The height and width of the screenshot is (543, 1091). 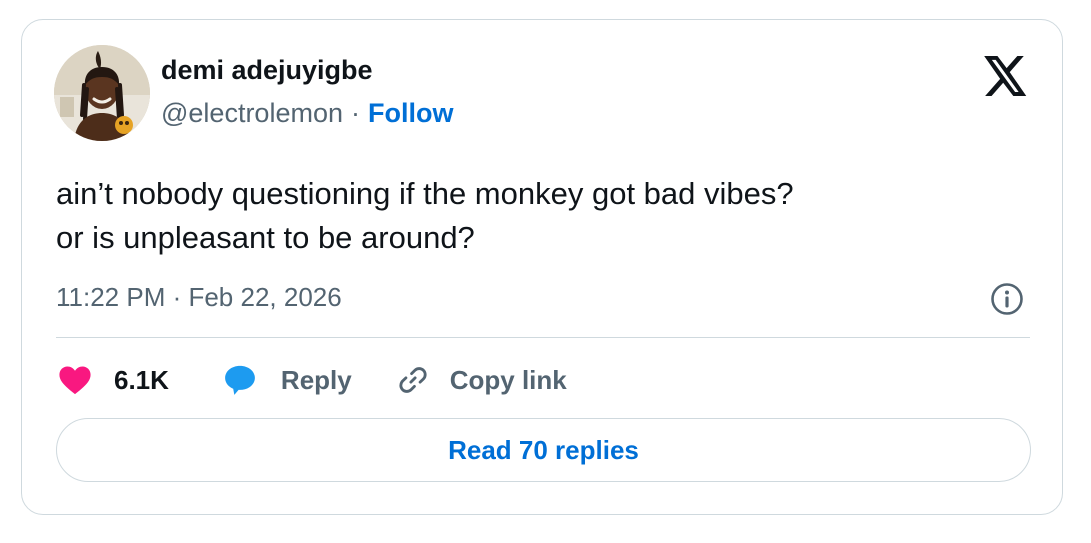 I want to click on link-icon, so click(x=413, y=380).